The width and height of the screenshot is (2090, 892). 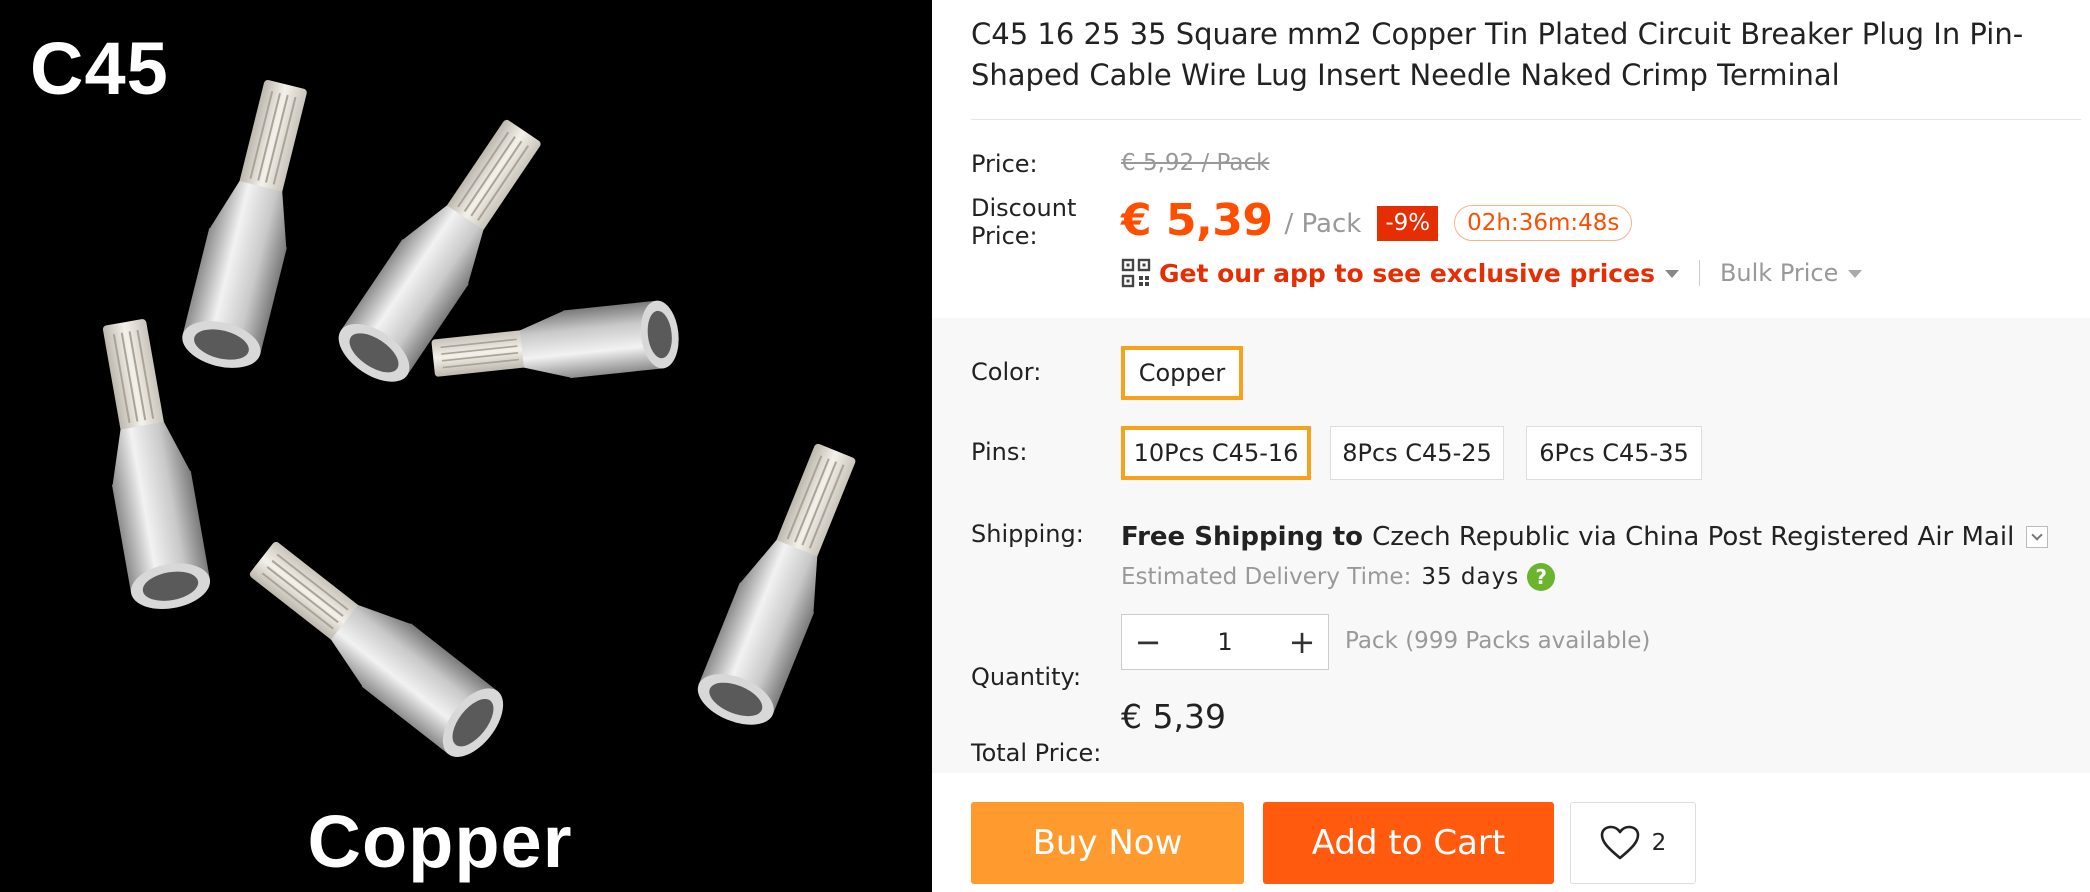 What do you see at coordinates (1407, 273) in the screenshot?
I see `app-exclusive-link: Get our app to see exclusive prices` at bounding box center [1407, 273].